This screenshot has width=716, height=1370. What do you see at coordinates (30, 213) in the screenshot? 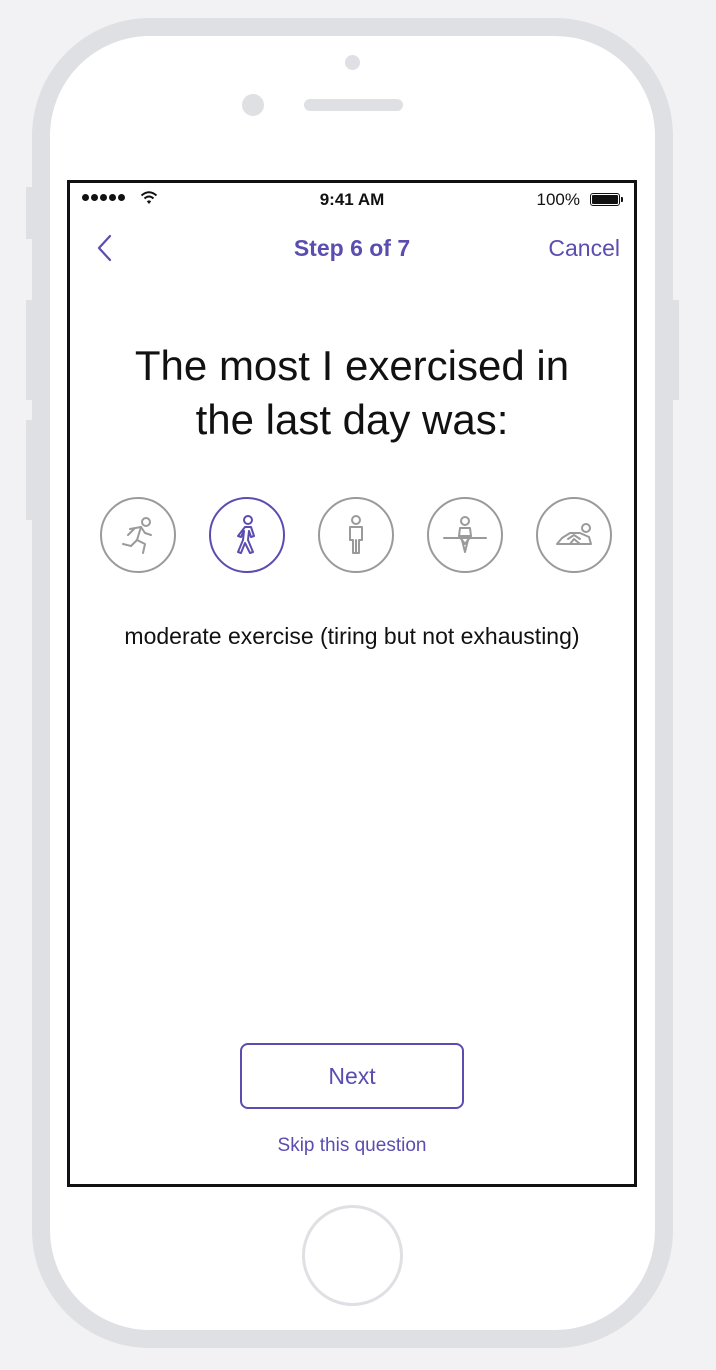
I see `mute-switch` at bounding box center [30, 213].